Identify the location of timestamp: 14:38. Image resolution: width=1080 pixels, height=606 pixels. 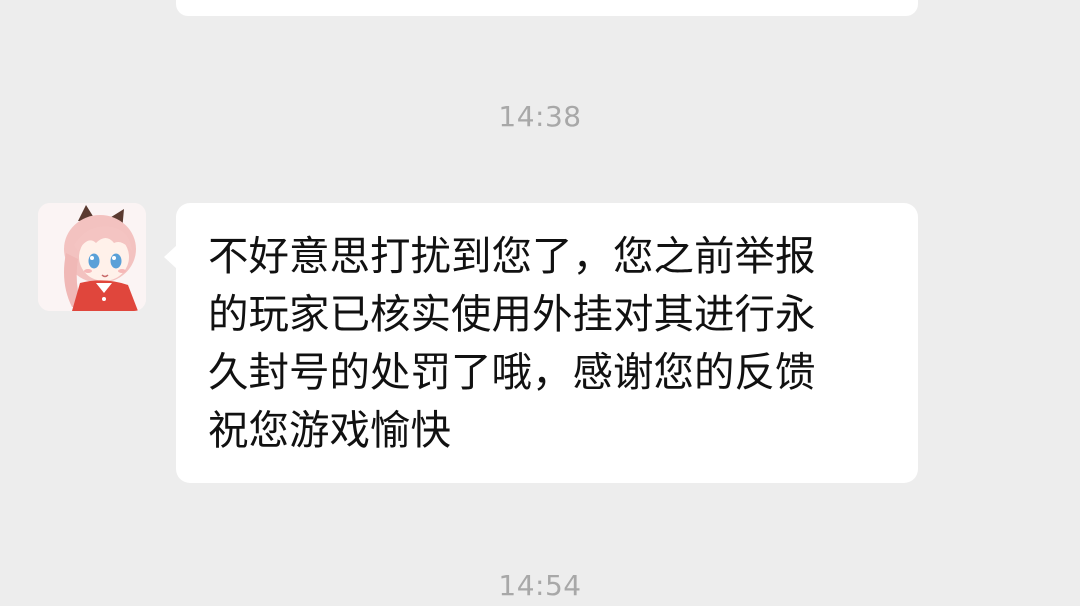
(540, 116).